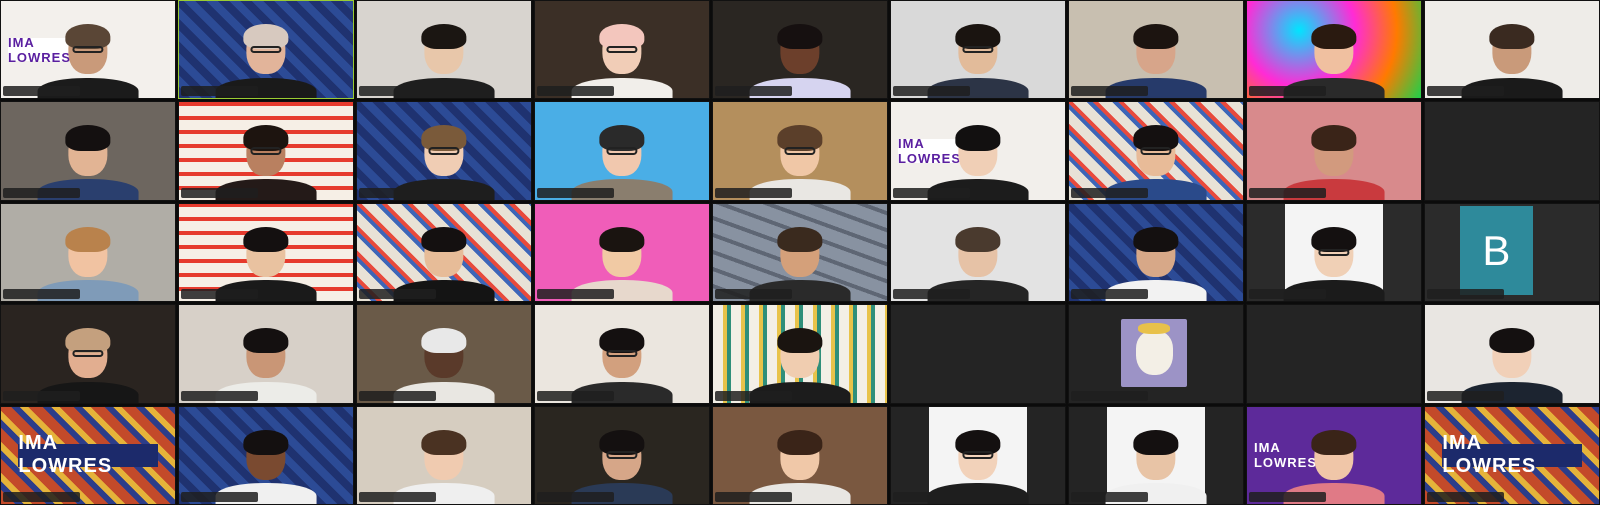 This screenshot has height=505, width=1600. What do you see at coordinates (1512, 252) in the screenshot?
I see `video-tile: B` at bounding box center [1512, 252].